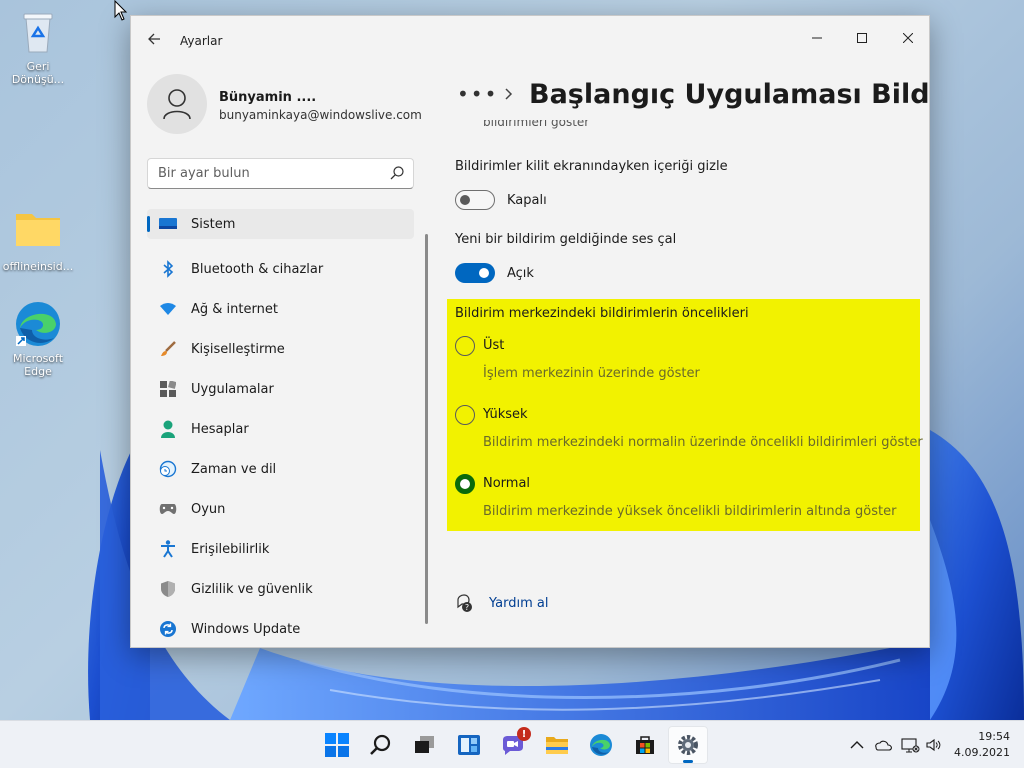  What do you see at coordinates (425, 745) in the screenshot?
I see `task-view-button` at bounding box center [425, 745].